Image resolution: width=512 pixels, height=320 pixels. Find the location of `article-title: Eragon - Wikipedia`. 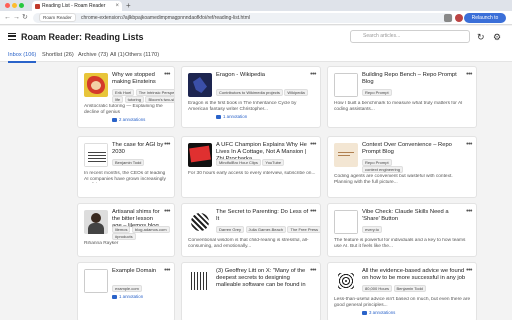

article-title: Eragon - Wikipedia is located at coordinates (263, 75).